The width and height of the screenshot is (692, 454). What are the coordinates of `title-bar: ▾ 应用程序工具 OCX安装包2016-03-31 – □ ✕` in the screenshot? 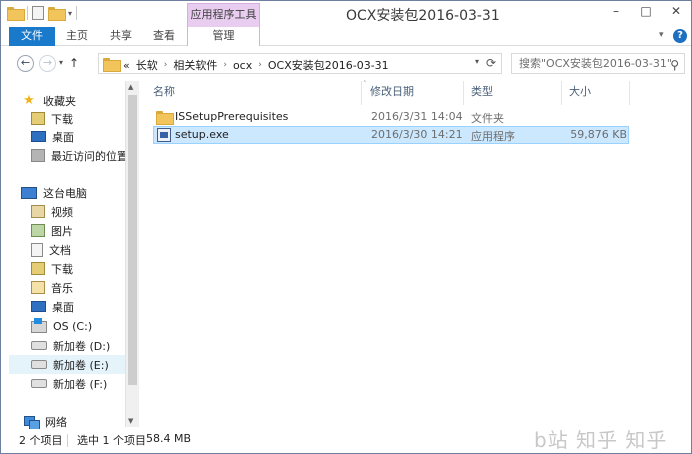 It's located at (346, 14).